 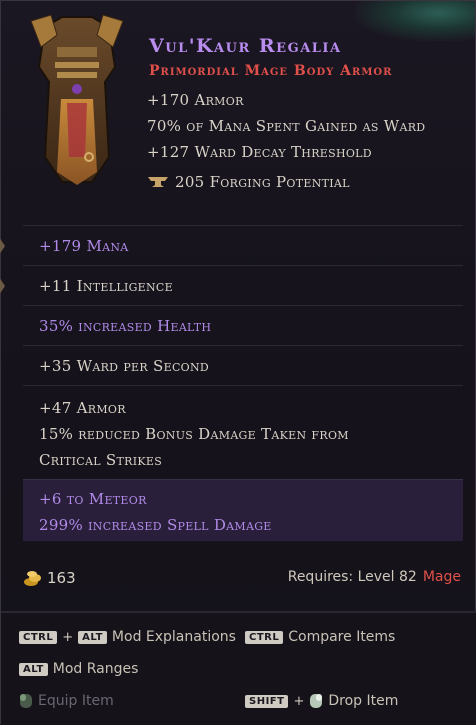 What do you see at coordinates (441, 577) in the screenshot?
I see `required-class: Mage` at bounding box center [441, 577].